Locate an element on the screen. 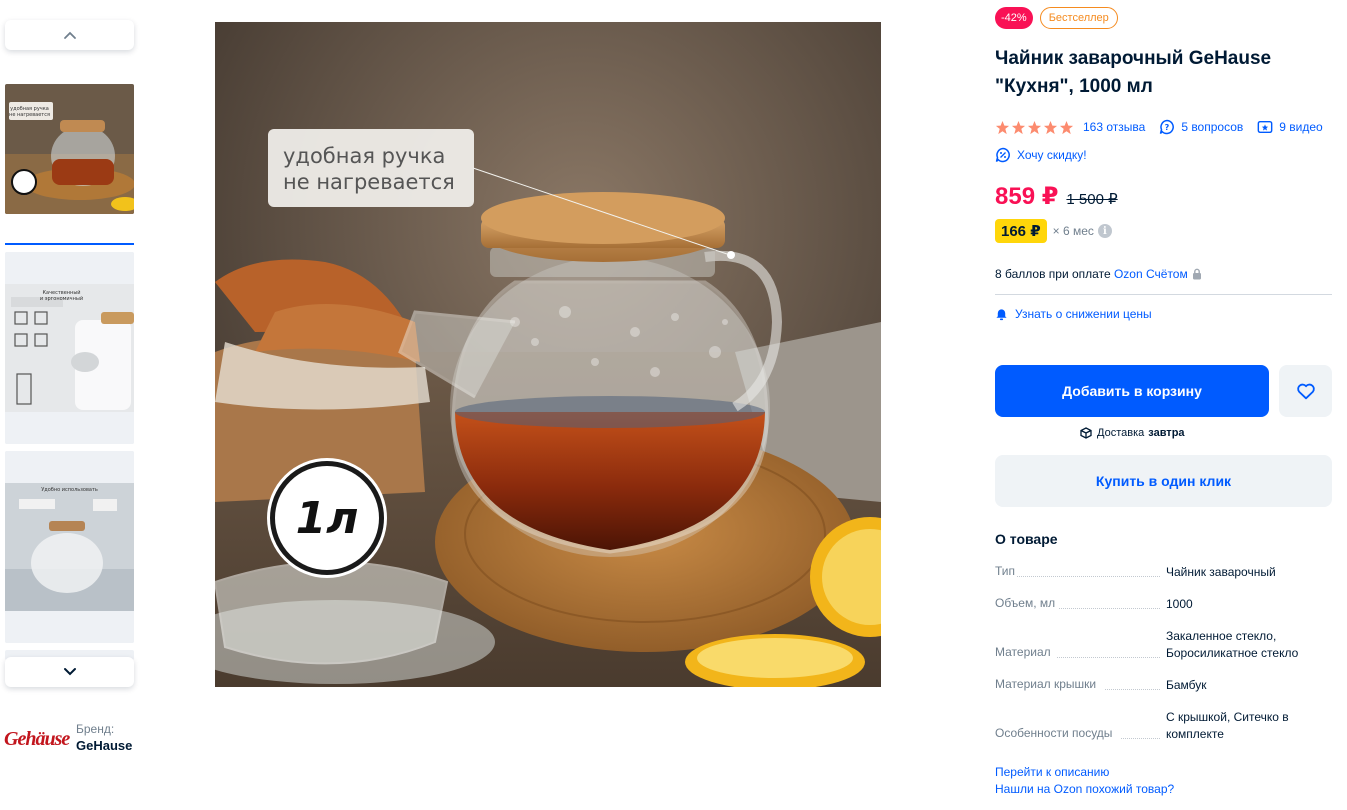 The image size is (1347, 810). question-bubble-icon: ? is located at coordinates (1167, 127).